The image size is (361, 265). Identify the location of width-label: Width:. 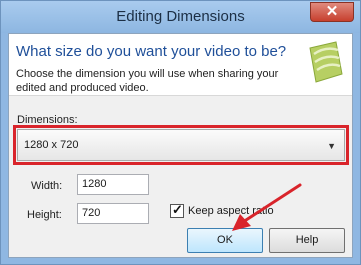
(47, 186).